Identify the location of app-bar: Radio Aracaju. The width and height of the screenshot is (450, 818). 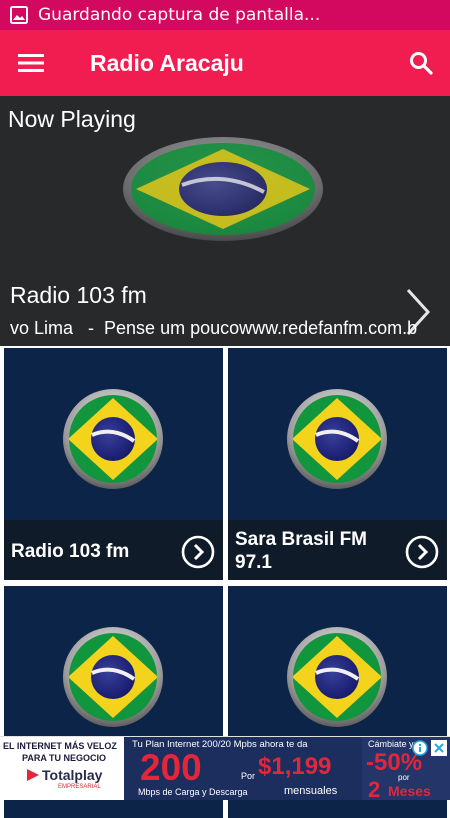
(225, 63).